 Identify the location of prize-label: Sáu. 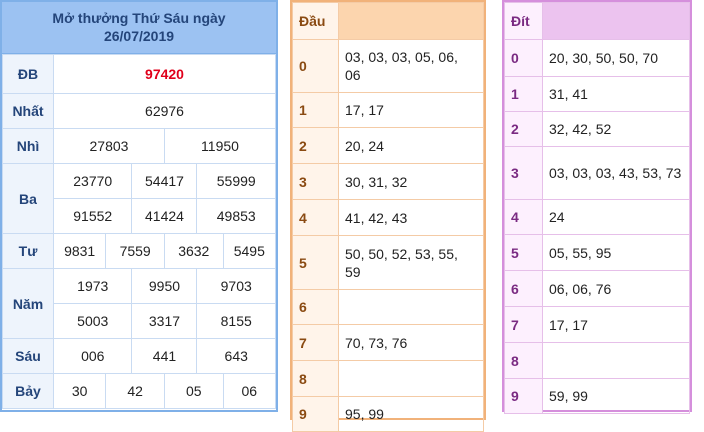
(28, 356).